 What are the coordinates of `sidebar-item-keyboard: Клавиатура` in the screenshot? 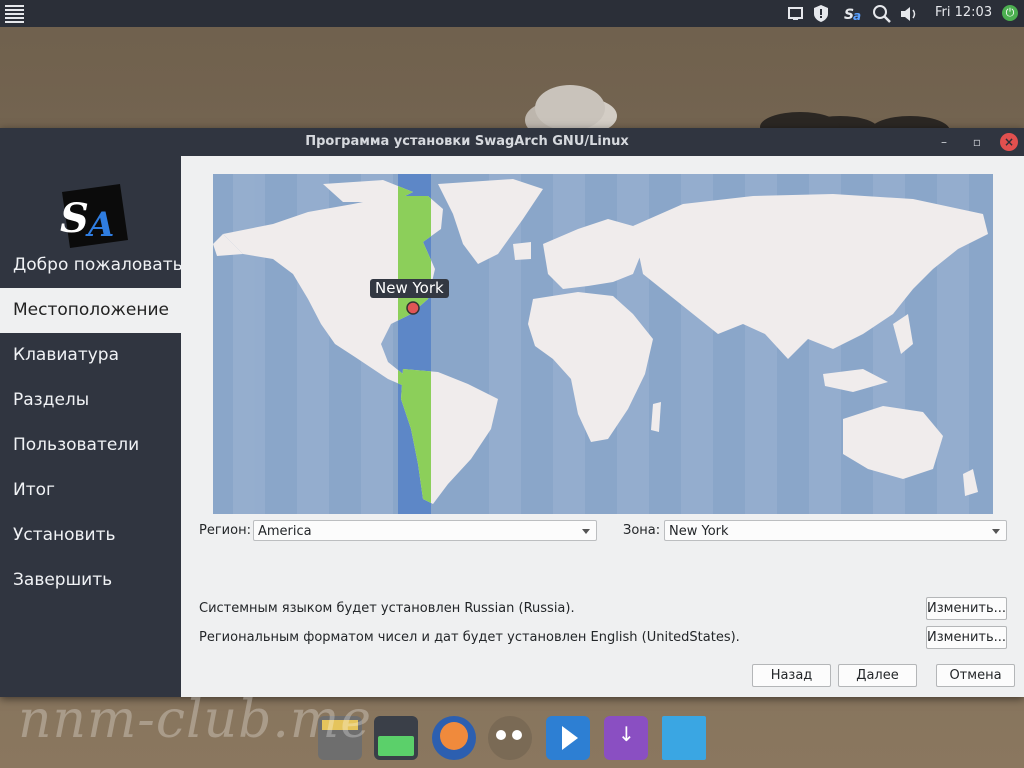 It's located at (90, 355).